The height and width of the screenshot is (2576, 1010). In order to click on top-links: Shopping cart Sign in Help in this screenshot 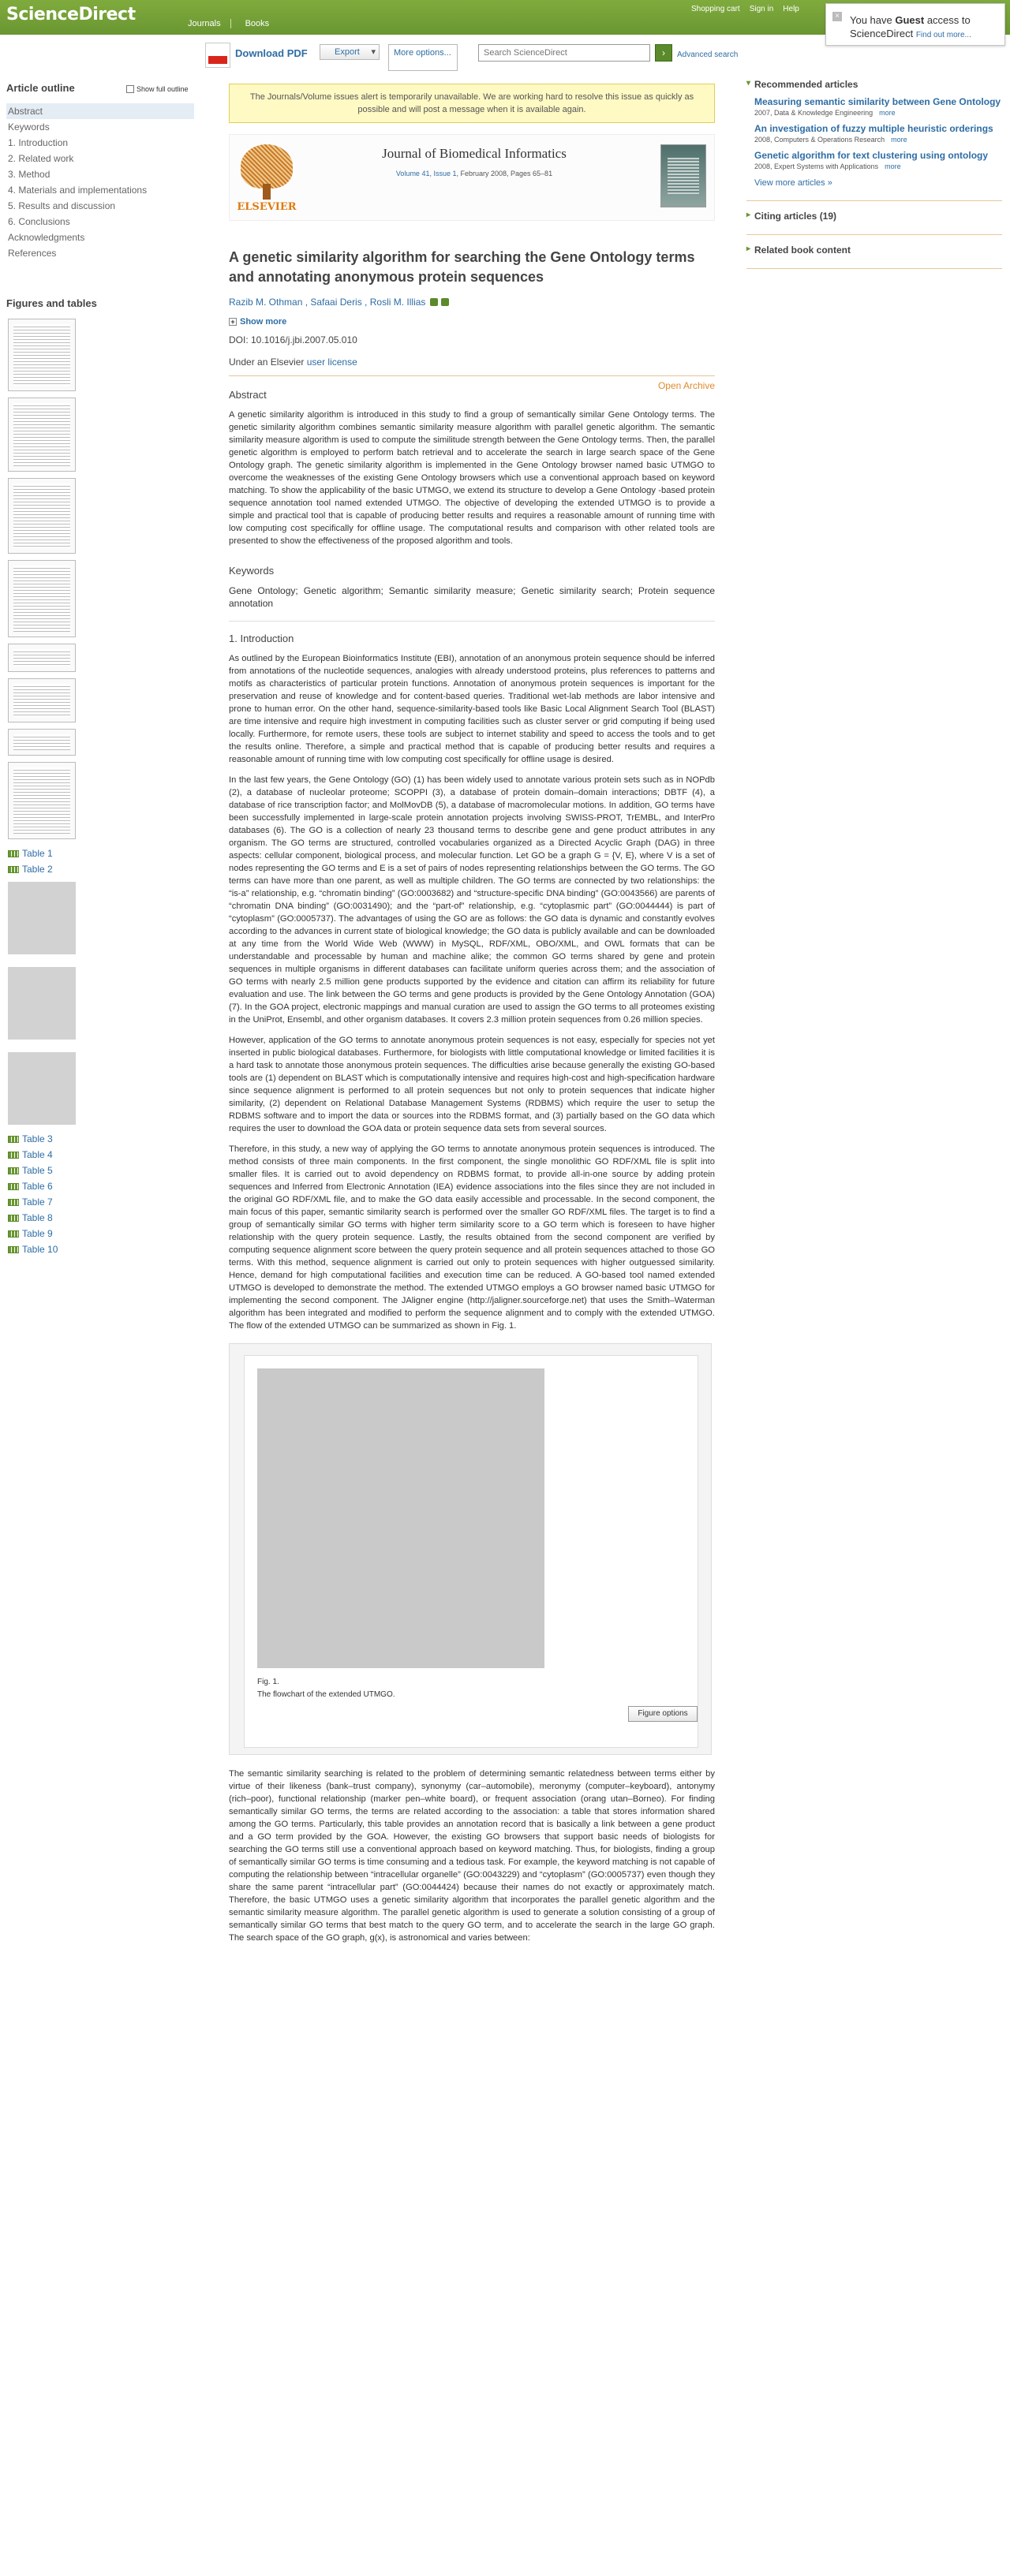, I will do `click(745, 9)`.